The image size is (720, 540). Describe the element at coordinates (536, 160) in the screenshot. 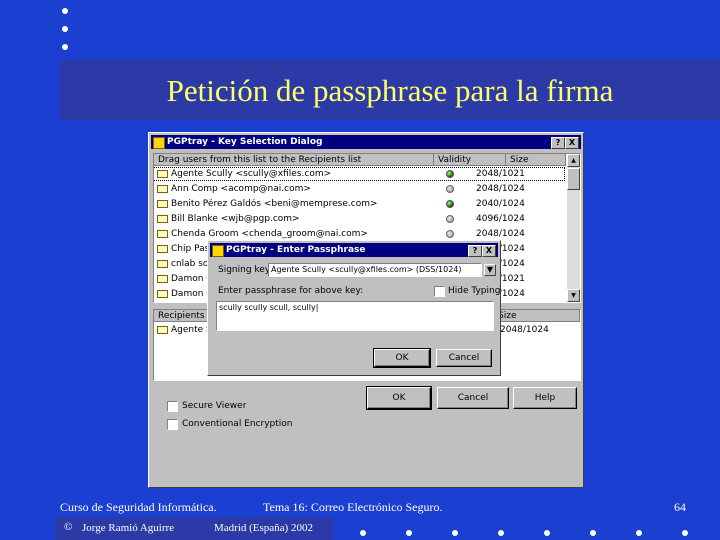

I see `column-header-size: Size` at that location.